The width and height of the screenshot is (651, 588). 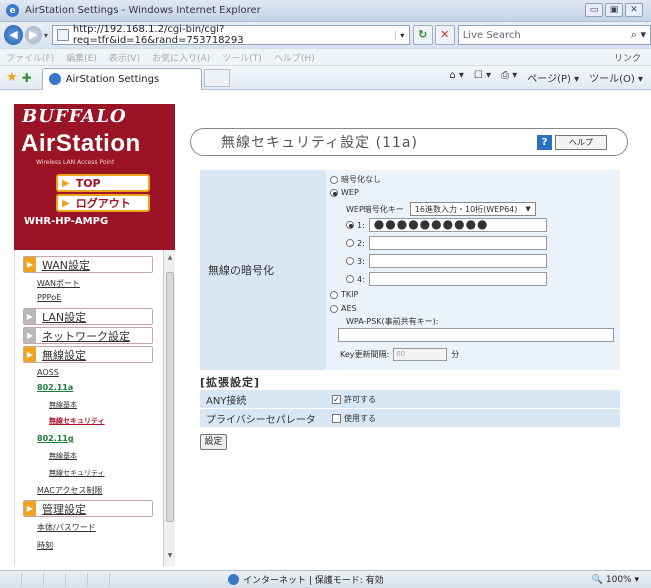 I want to click on page-title: 無線セキュリティ設定 (11a), so click(x=319, y=143).